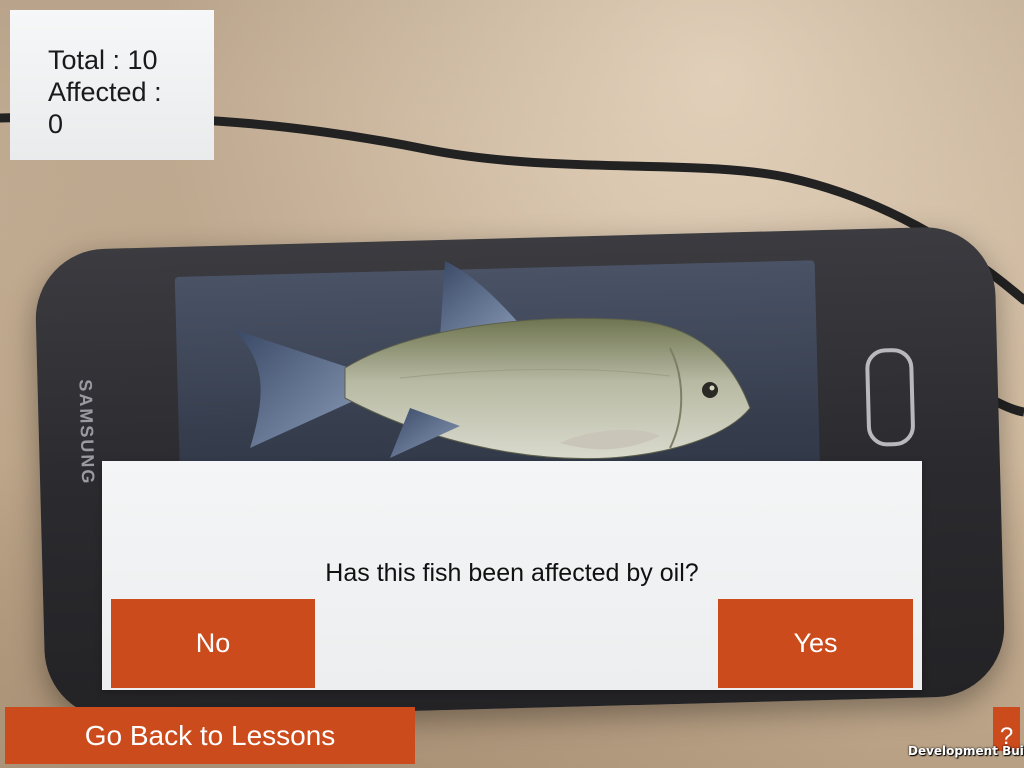  What do you see at coordinates (210, 735) in the screenshot?
I see `go-back-to-lessons-button: Go Back to Lessons` at bounding box center [210, 735].